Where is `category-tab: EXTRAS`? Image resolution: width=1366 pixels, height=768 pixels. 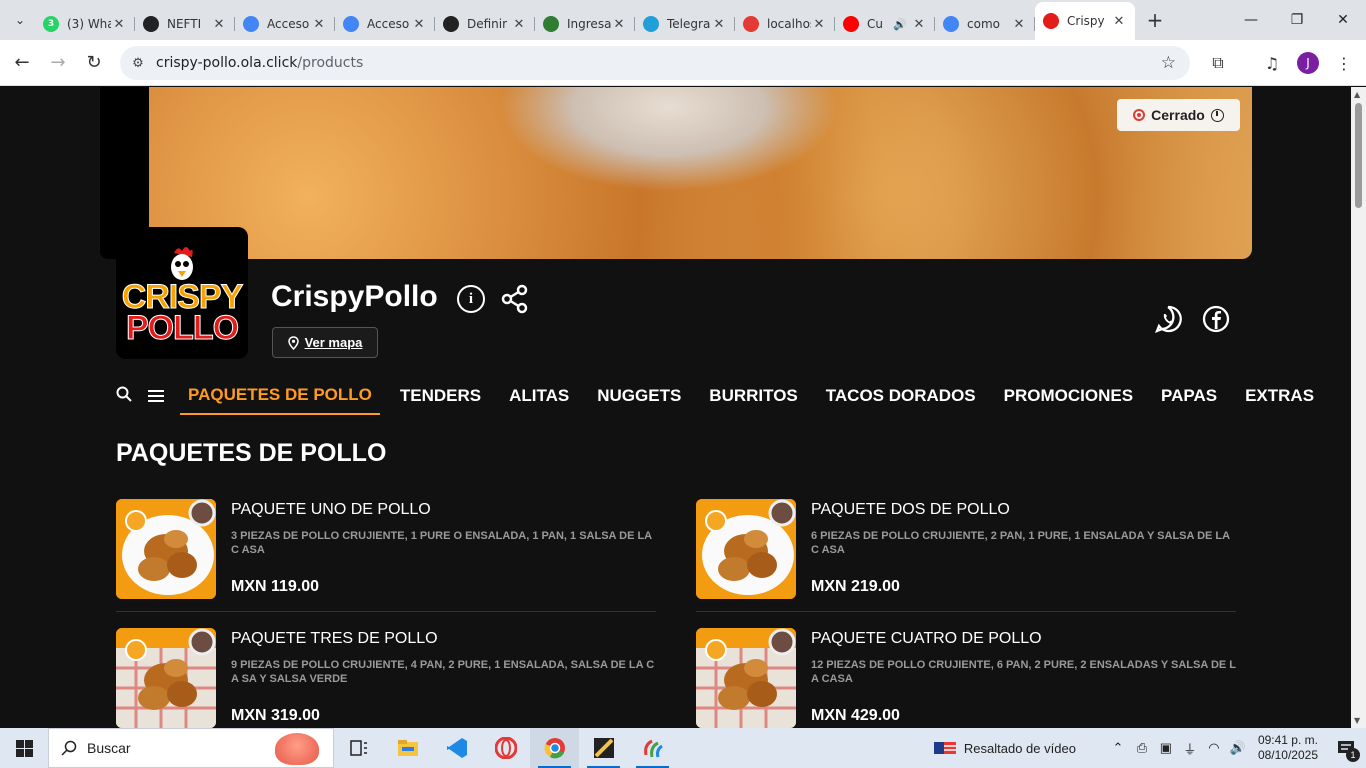 category-tab: EXTRAS is located at coordinates (1279, 396).